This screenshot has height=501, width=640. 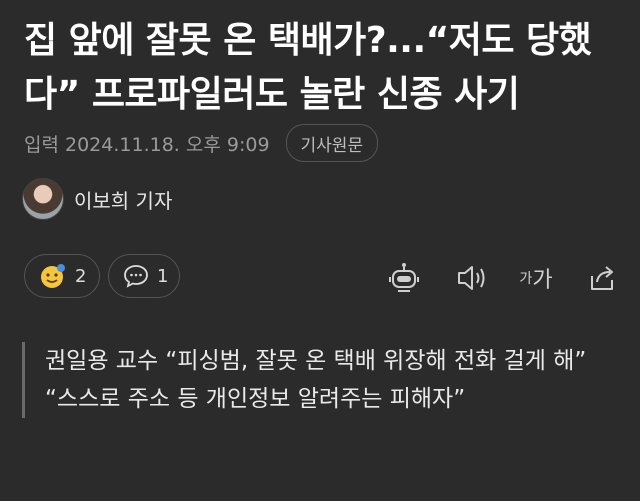 What do you see at coordinates (43, 199) in the screenshot?
I see `avatar` at bounding box center [43, 199].